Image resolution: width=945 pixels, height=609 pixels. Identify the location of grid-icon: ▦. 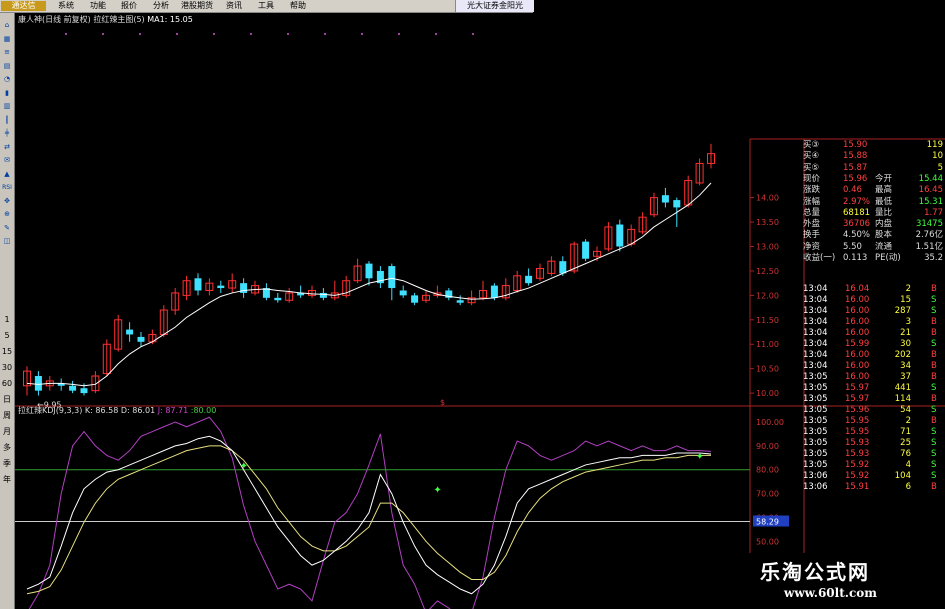
(7, 39).